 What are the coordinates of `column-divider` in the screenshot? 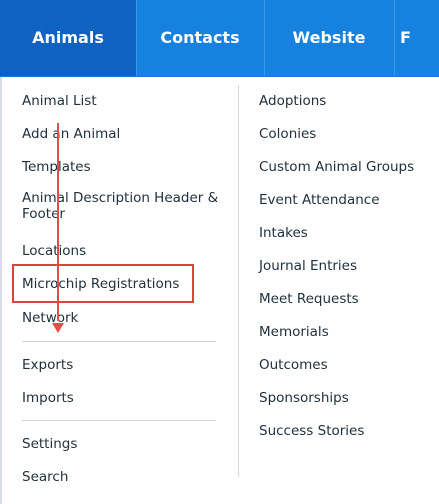 It's located at (238, 281).